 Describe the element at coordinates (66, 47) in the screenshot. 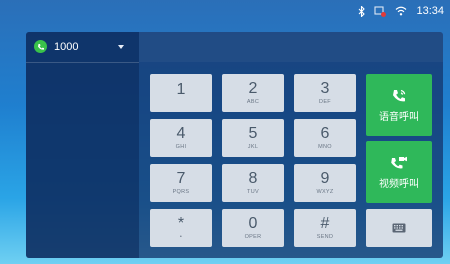

I see `account-number: 1000` at that location.